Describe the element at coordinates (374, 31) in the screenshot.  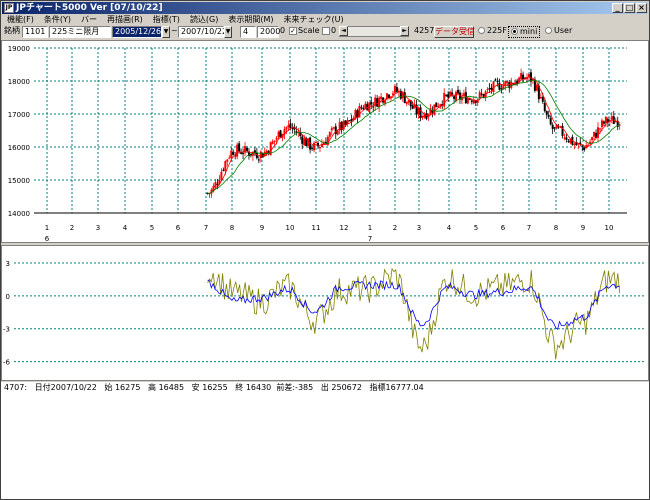
I see `period-scrollbar` at that location.